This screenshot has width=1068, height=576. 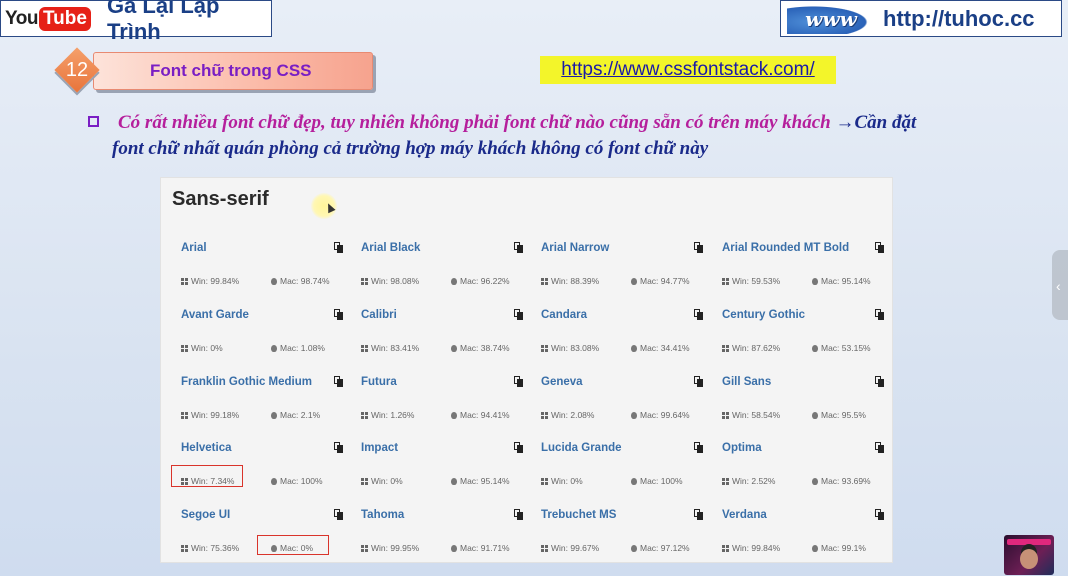 I want to click on font-name-link: Trebuchet MS, so click(x=578, y=515).